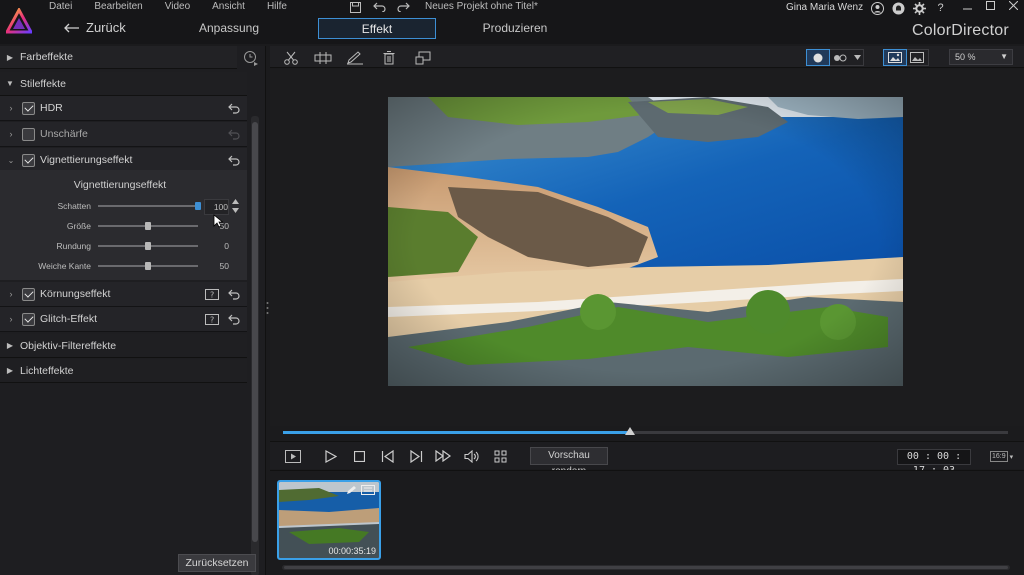 The width and height of the screenshot is (1024, 575). I want to click on slider-value: 0, so click(216, 246).